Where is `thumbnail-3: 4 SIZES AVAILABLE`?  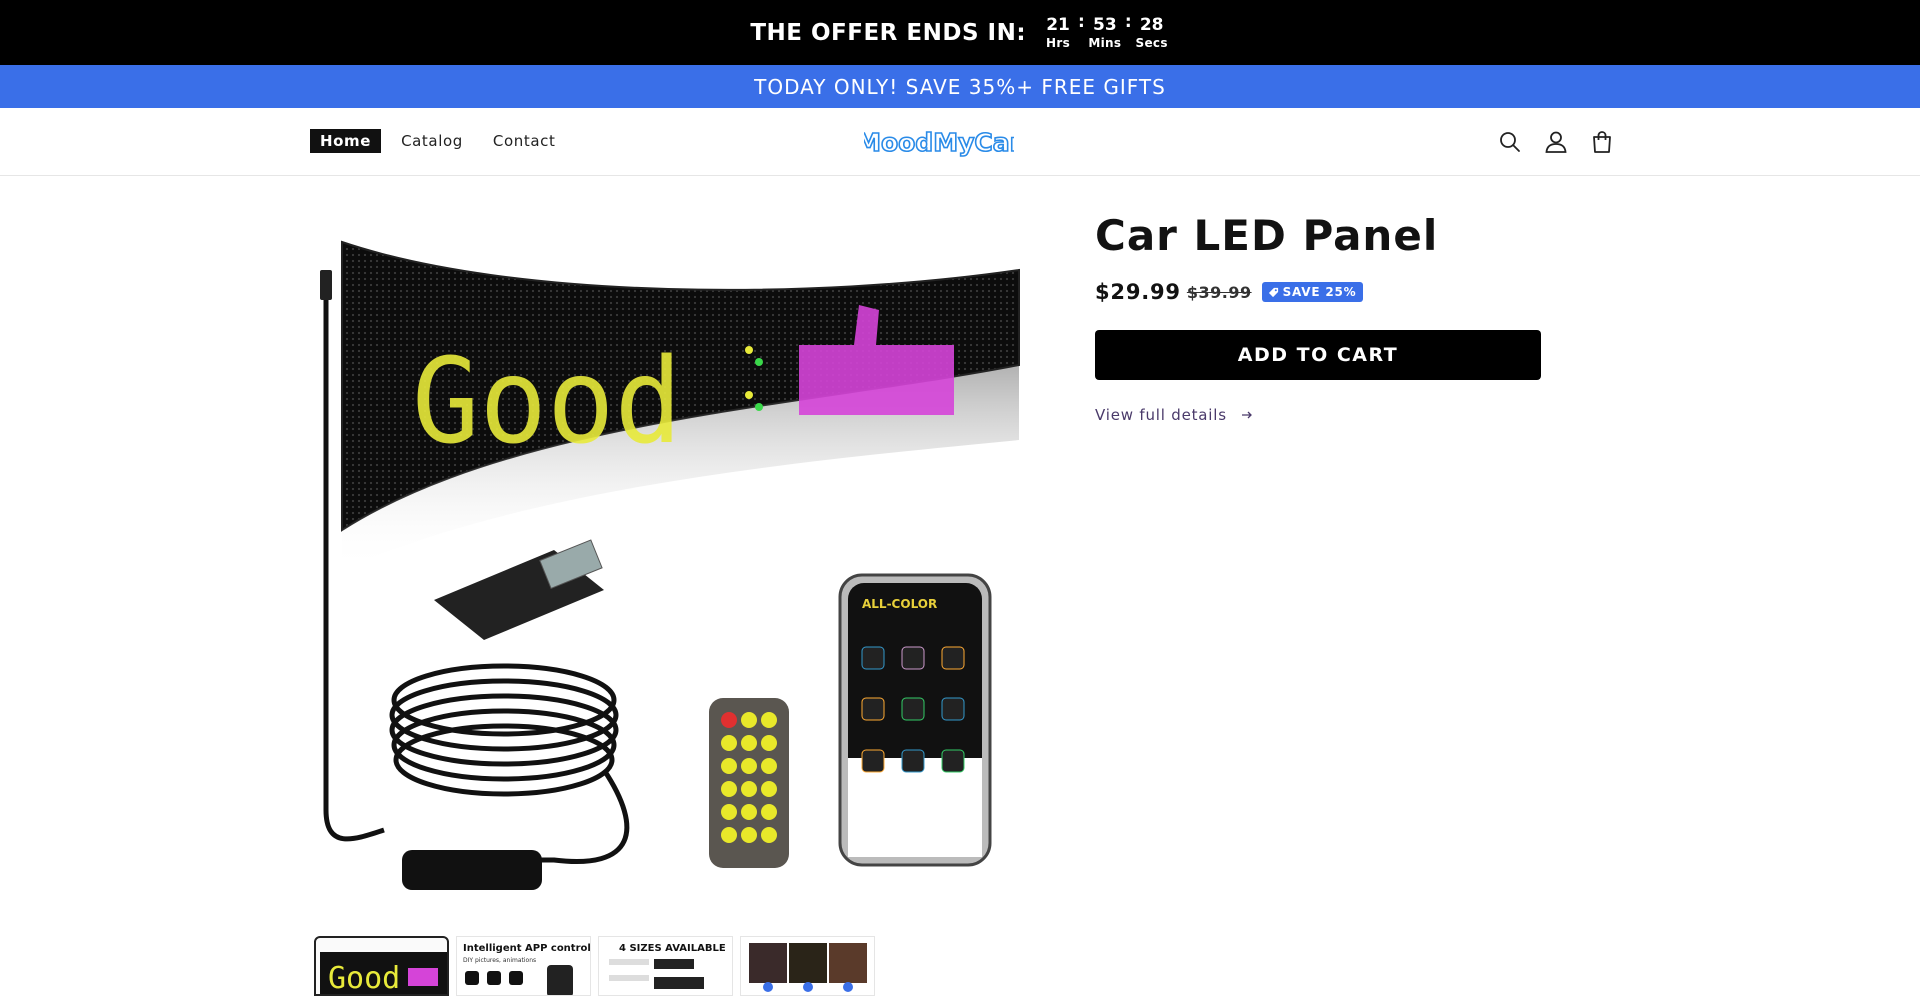
thumbnail-3: 4 SIZES AVAILABLE is located at coordinates (665, 966).